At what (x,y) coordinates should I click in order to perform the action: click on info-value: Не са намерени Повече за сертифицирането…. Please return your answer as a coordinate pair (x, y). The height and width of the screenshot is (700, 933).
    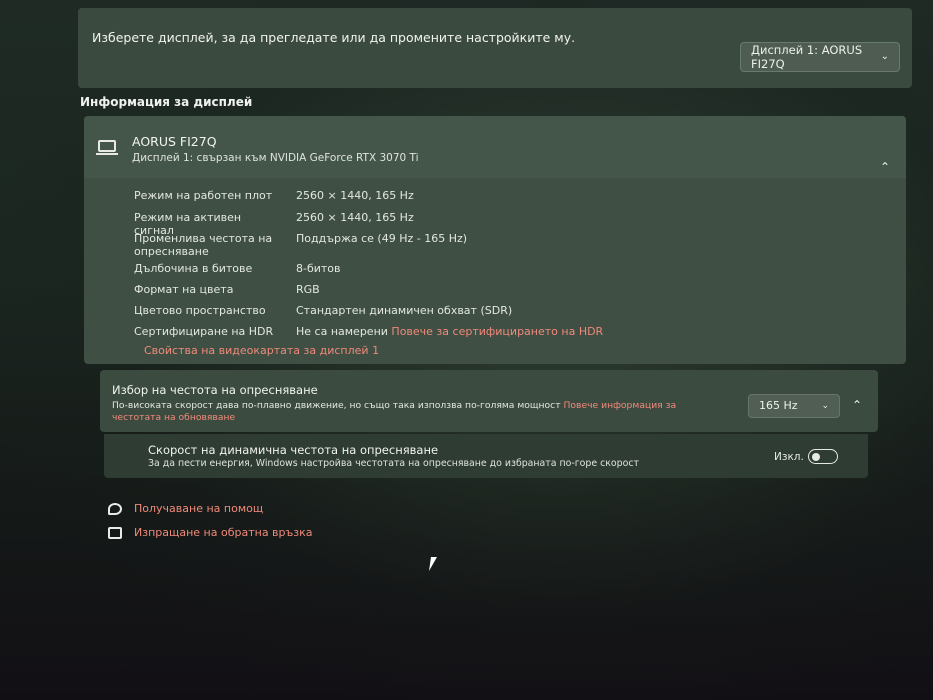
    Looking at the image, I should click on (449, 331).